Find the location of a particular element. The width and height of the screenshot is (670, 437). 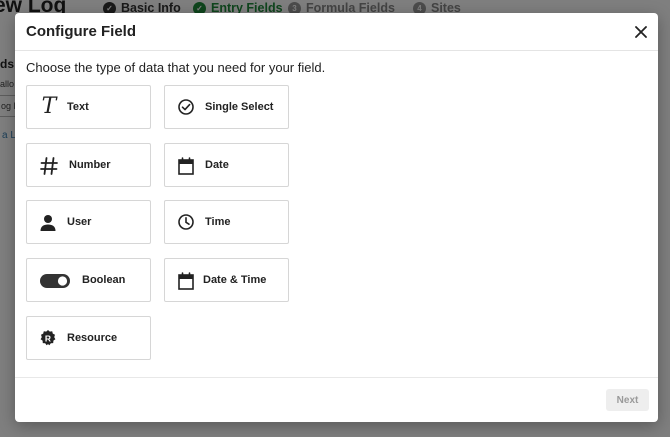

option-time: Time is located at coordinates (226, 222).